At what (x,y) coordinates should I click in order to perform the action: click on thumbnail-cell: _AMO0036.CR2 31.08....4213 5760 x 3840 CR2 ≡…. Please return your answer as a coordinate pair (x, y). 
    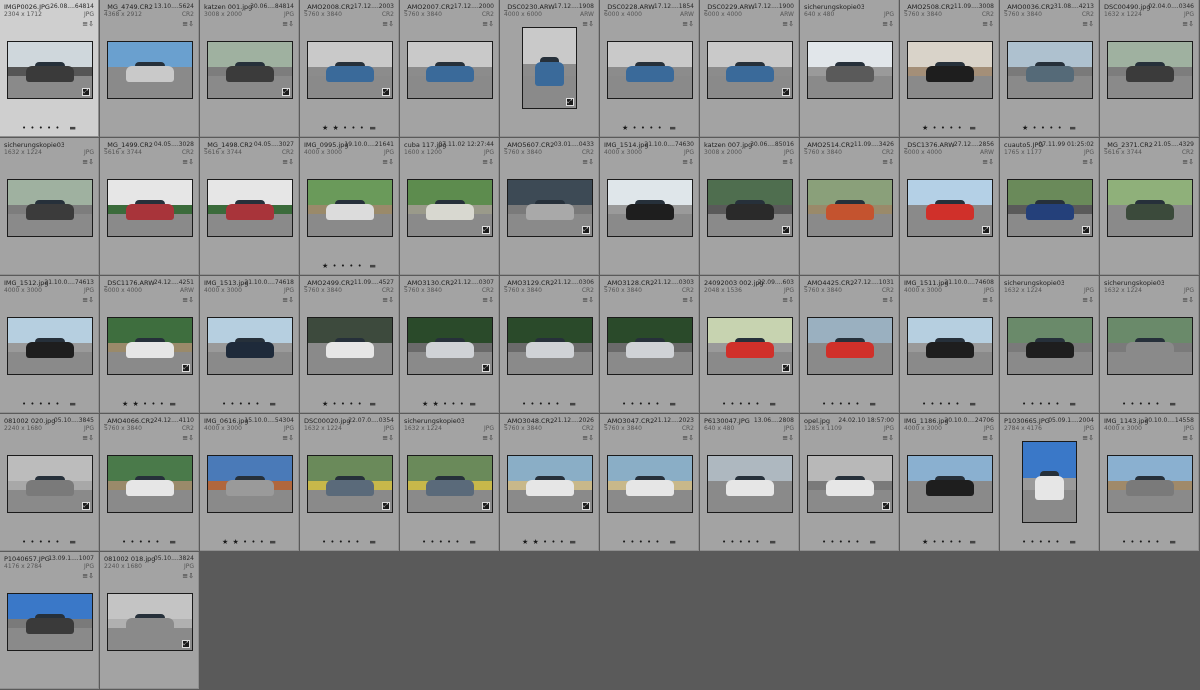
    Looking at the image, I should click on (1049, 68).